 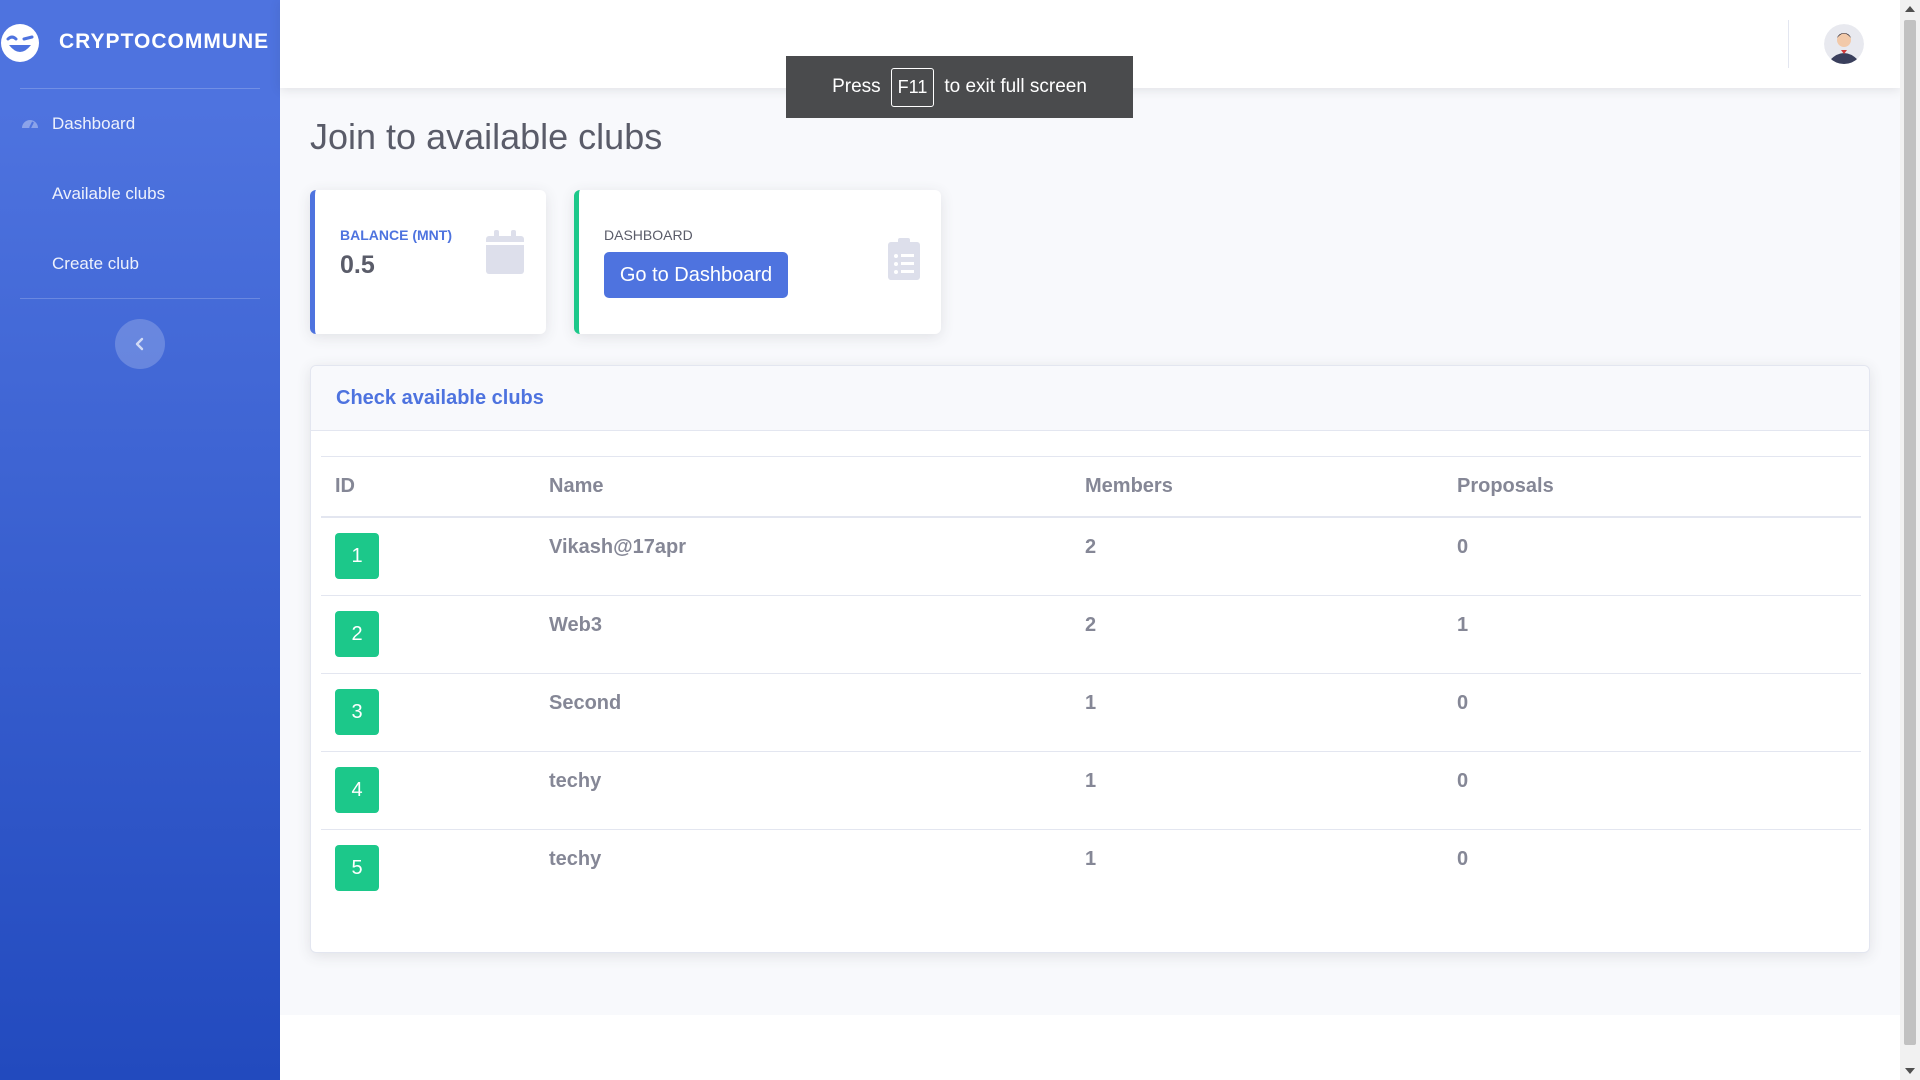 What do you see at coordinates (109, 193) in the screenshot?
I see `sidebar-item-label: Available clubs` at bounding box center [109, 193].